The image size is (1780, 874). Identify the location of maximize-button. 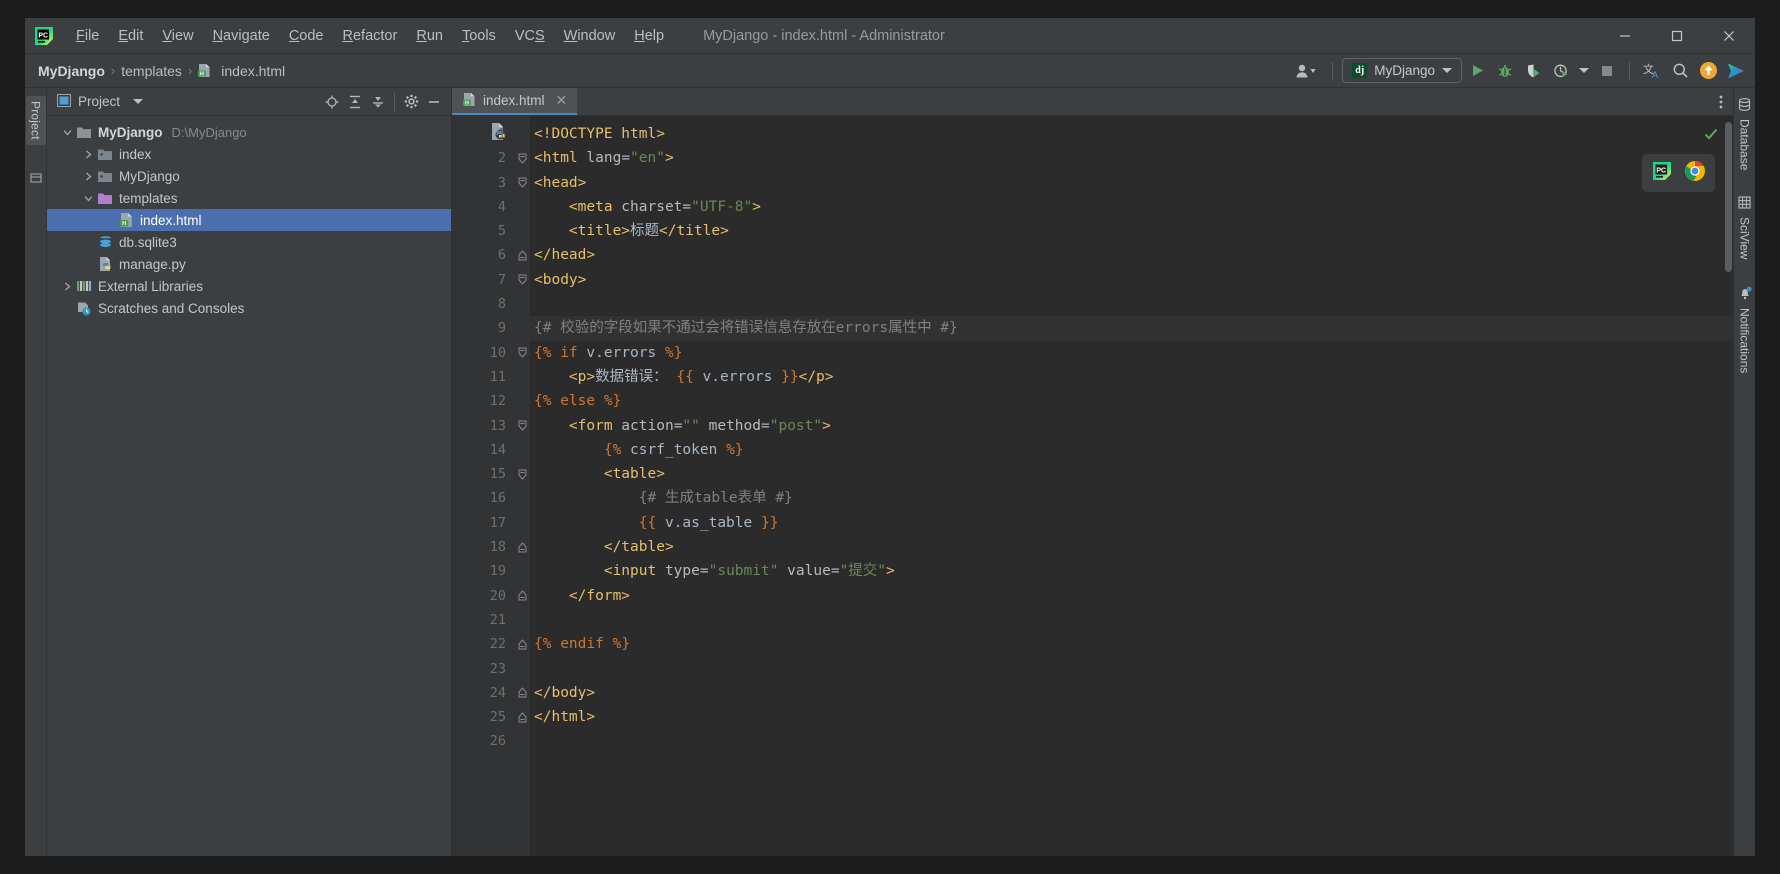
(1677, 35).